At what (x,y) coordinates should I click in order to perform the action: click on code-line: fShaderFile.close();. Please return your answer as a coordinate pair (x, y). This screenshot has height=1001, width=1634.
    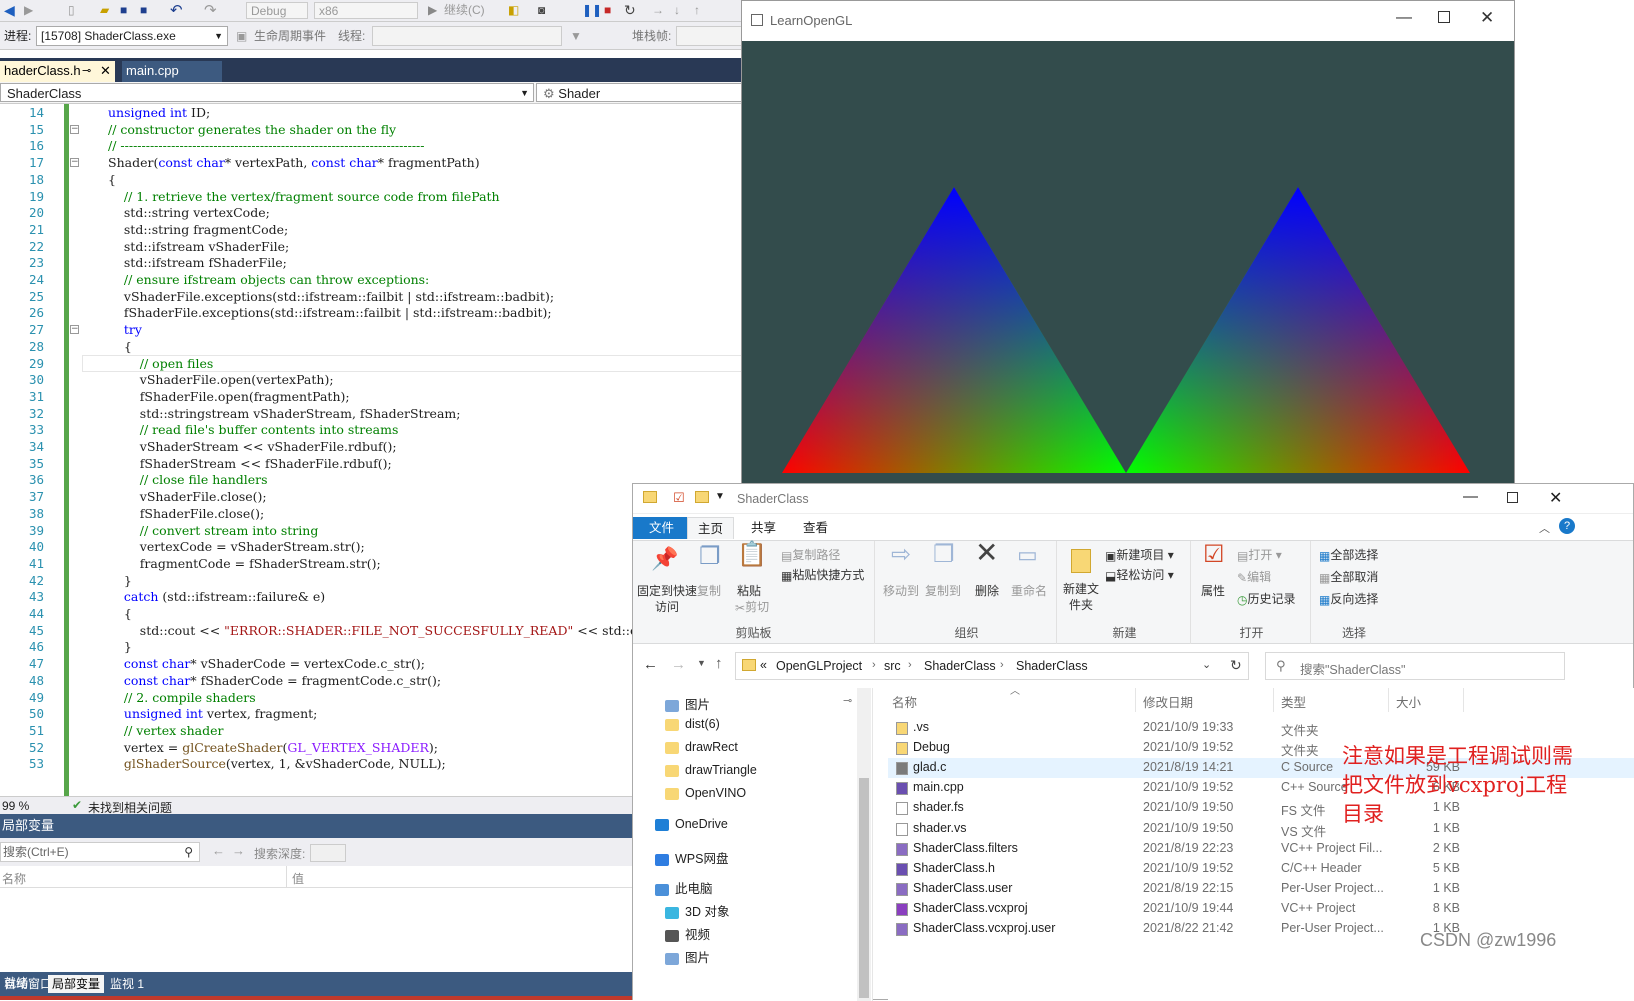
    Looking at the image, I should click on (186, 513).